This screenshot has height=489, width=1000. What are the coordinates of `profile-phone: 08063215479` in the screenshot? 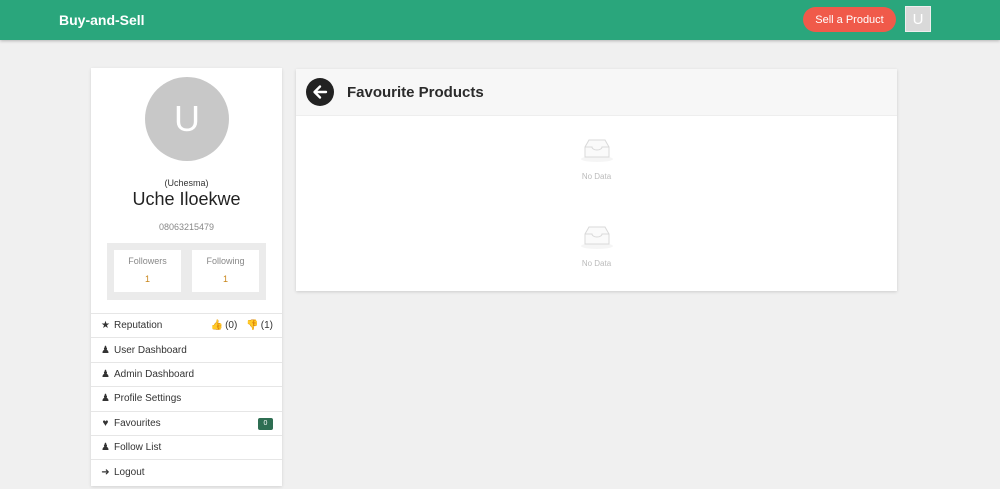 It's located at (186, 227).